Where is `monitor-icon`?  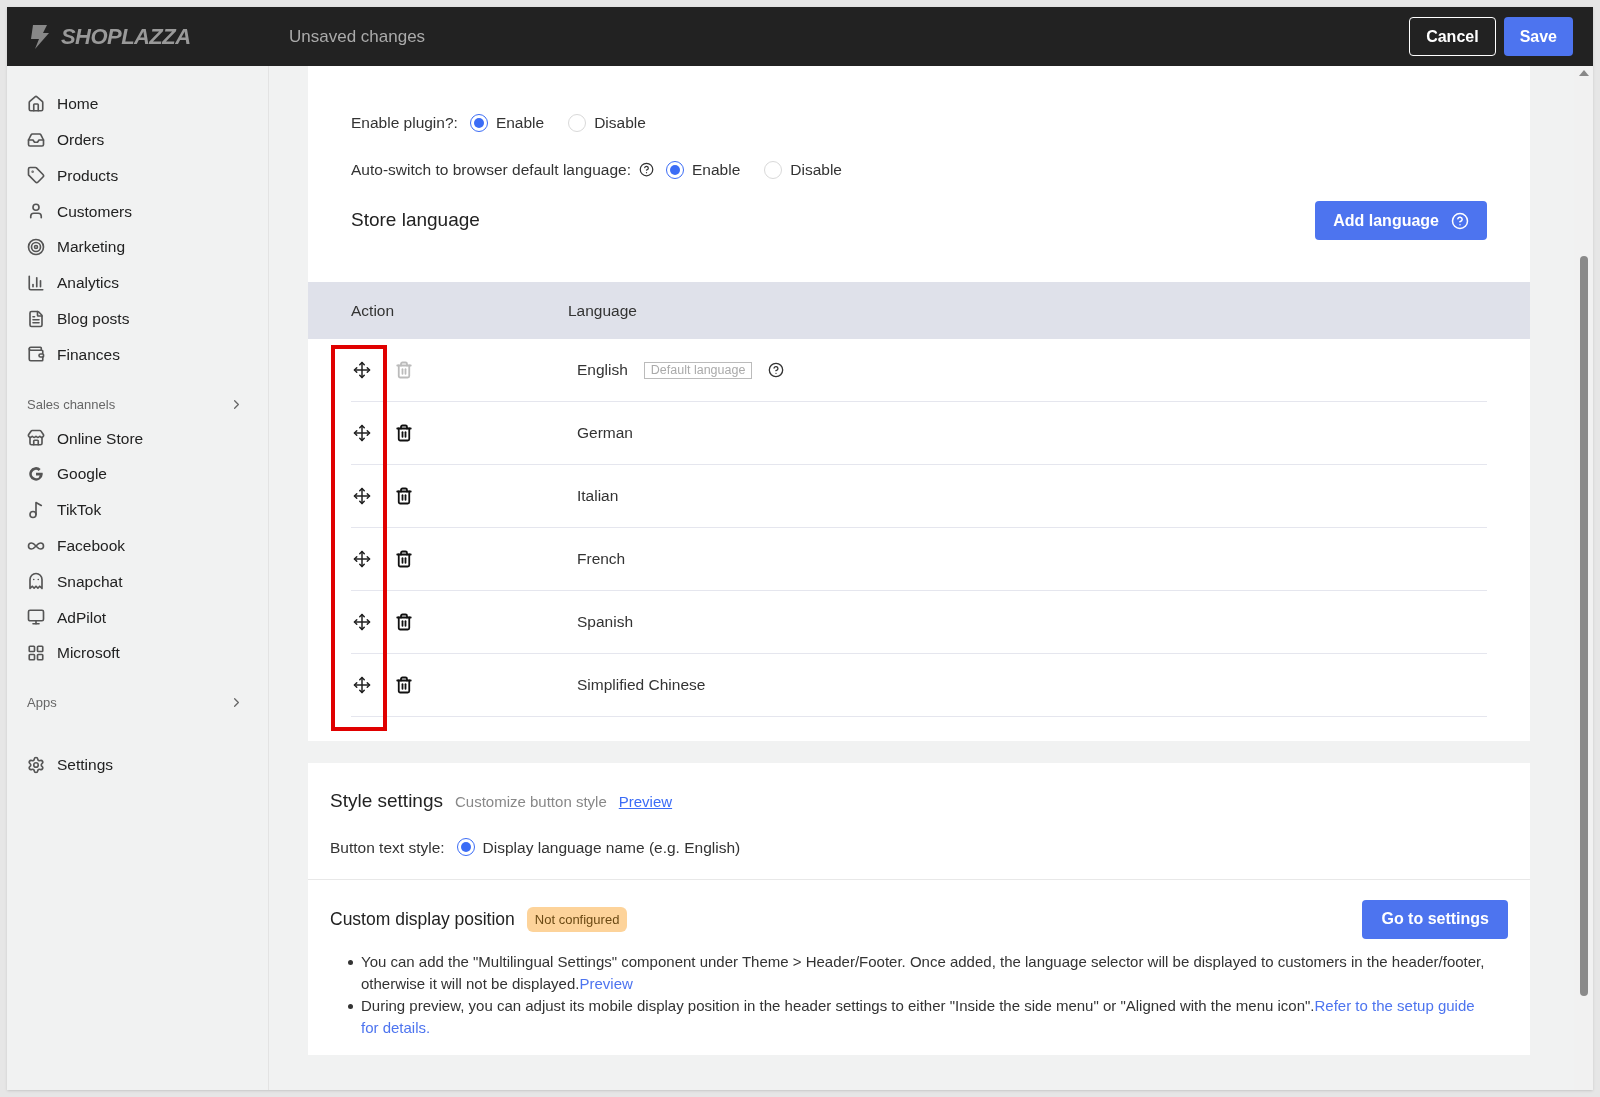
monitor-icon is located at coordinates (36, 617).